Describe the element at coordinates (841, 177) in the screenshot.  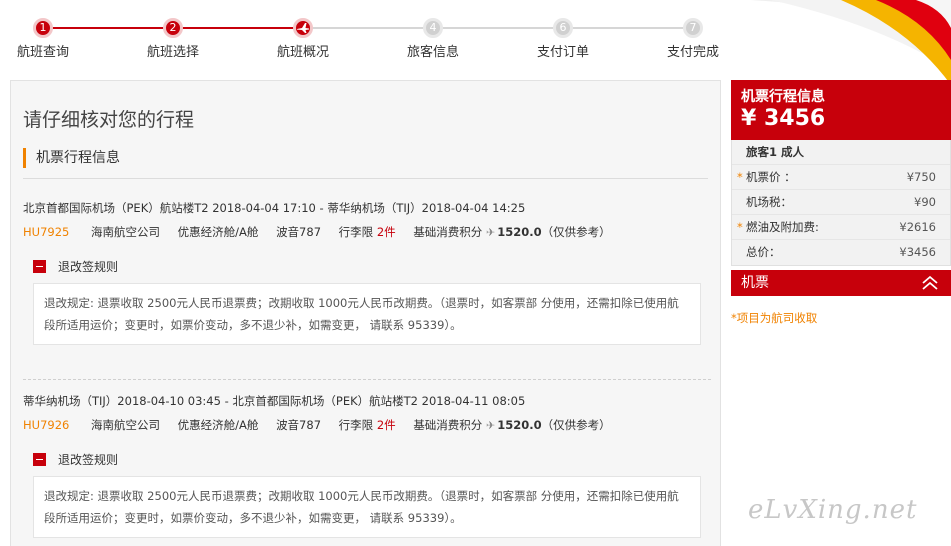
I see `price-row: * 机票价 ： ¥750` at that location.